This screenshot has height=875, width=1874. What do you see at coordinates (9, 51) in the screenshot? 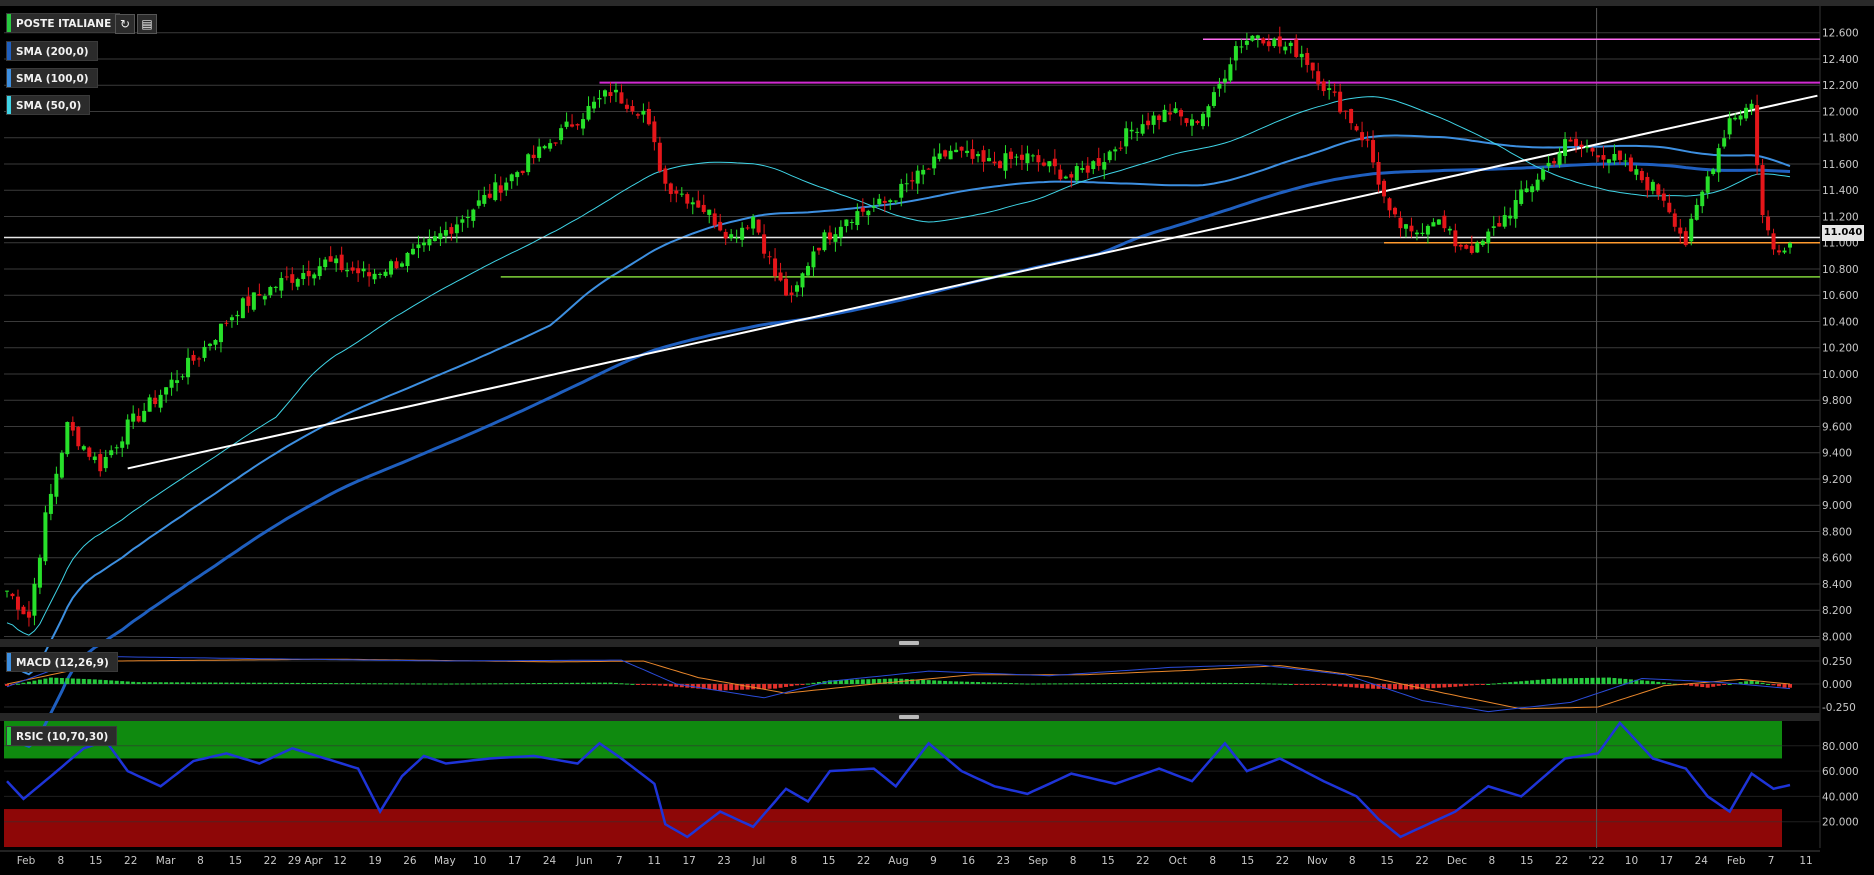
I see `legend-swatch` at bounding box center [9, 51].